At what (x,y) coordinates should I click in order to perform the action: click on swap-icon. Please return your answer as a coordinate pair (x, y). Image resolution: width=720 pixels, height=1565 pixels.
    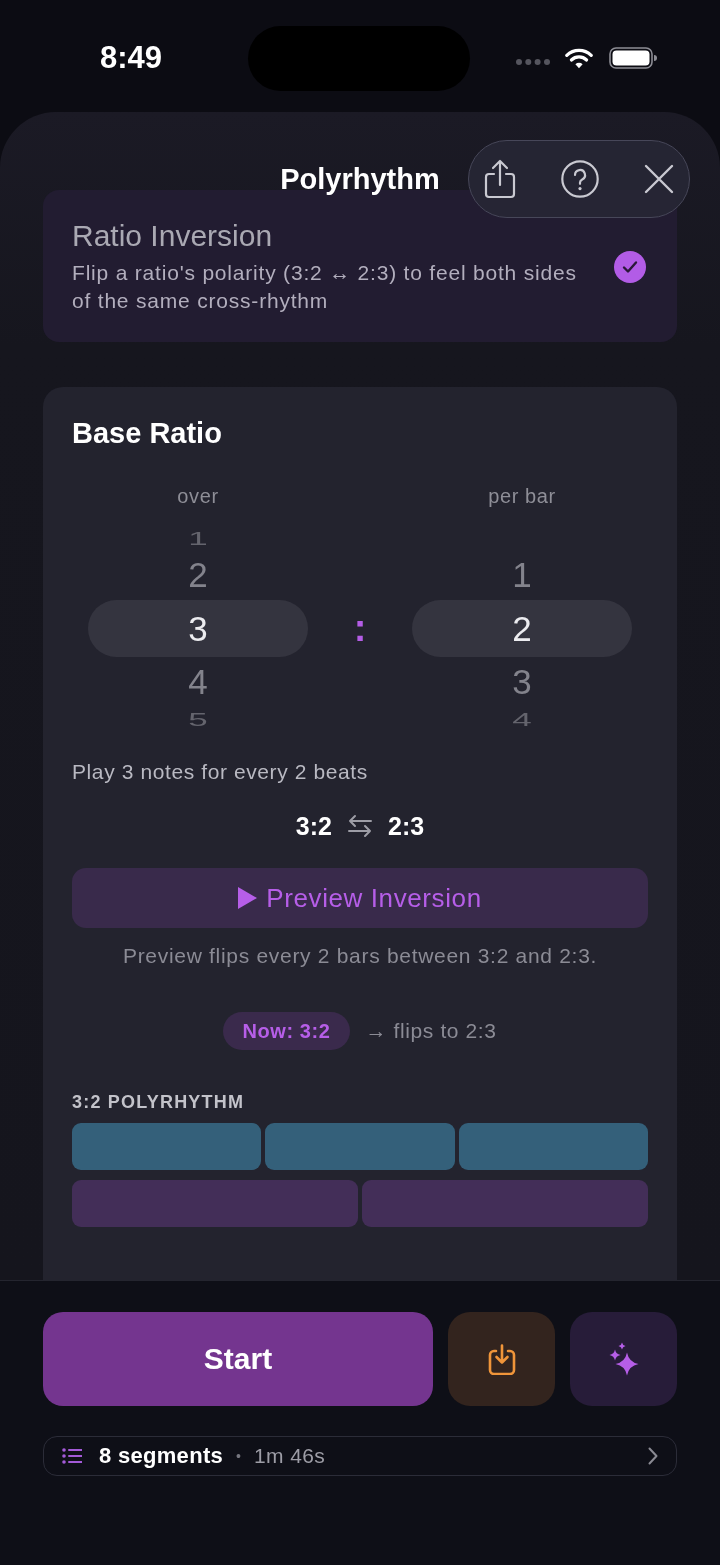
    Looking at the image, I should click on (360, 826).